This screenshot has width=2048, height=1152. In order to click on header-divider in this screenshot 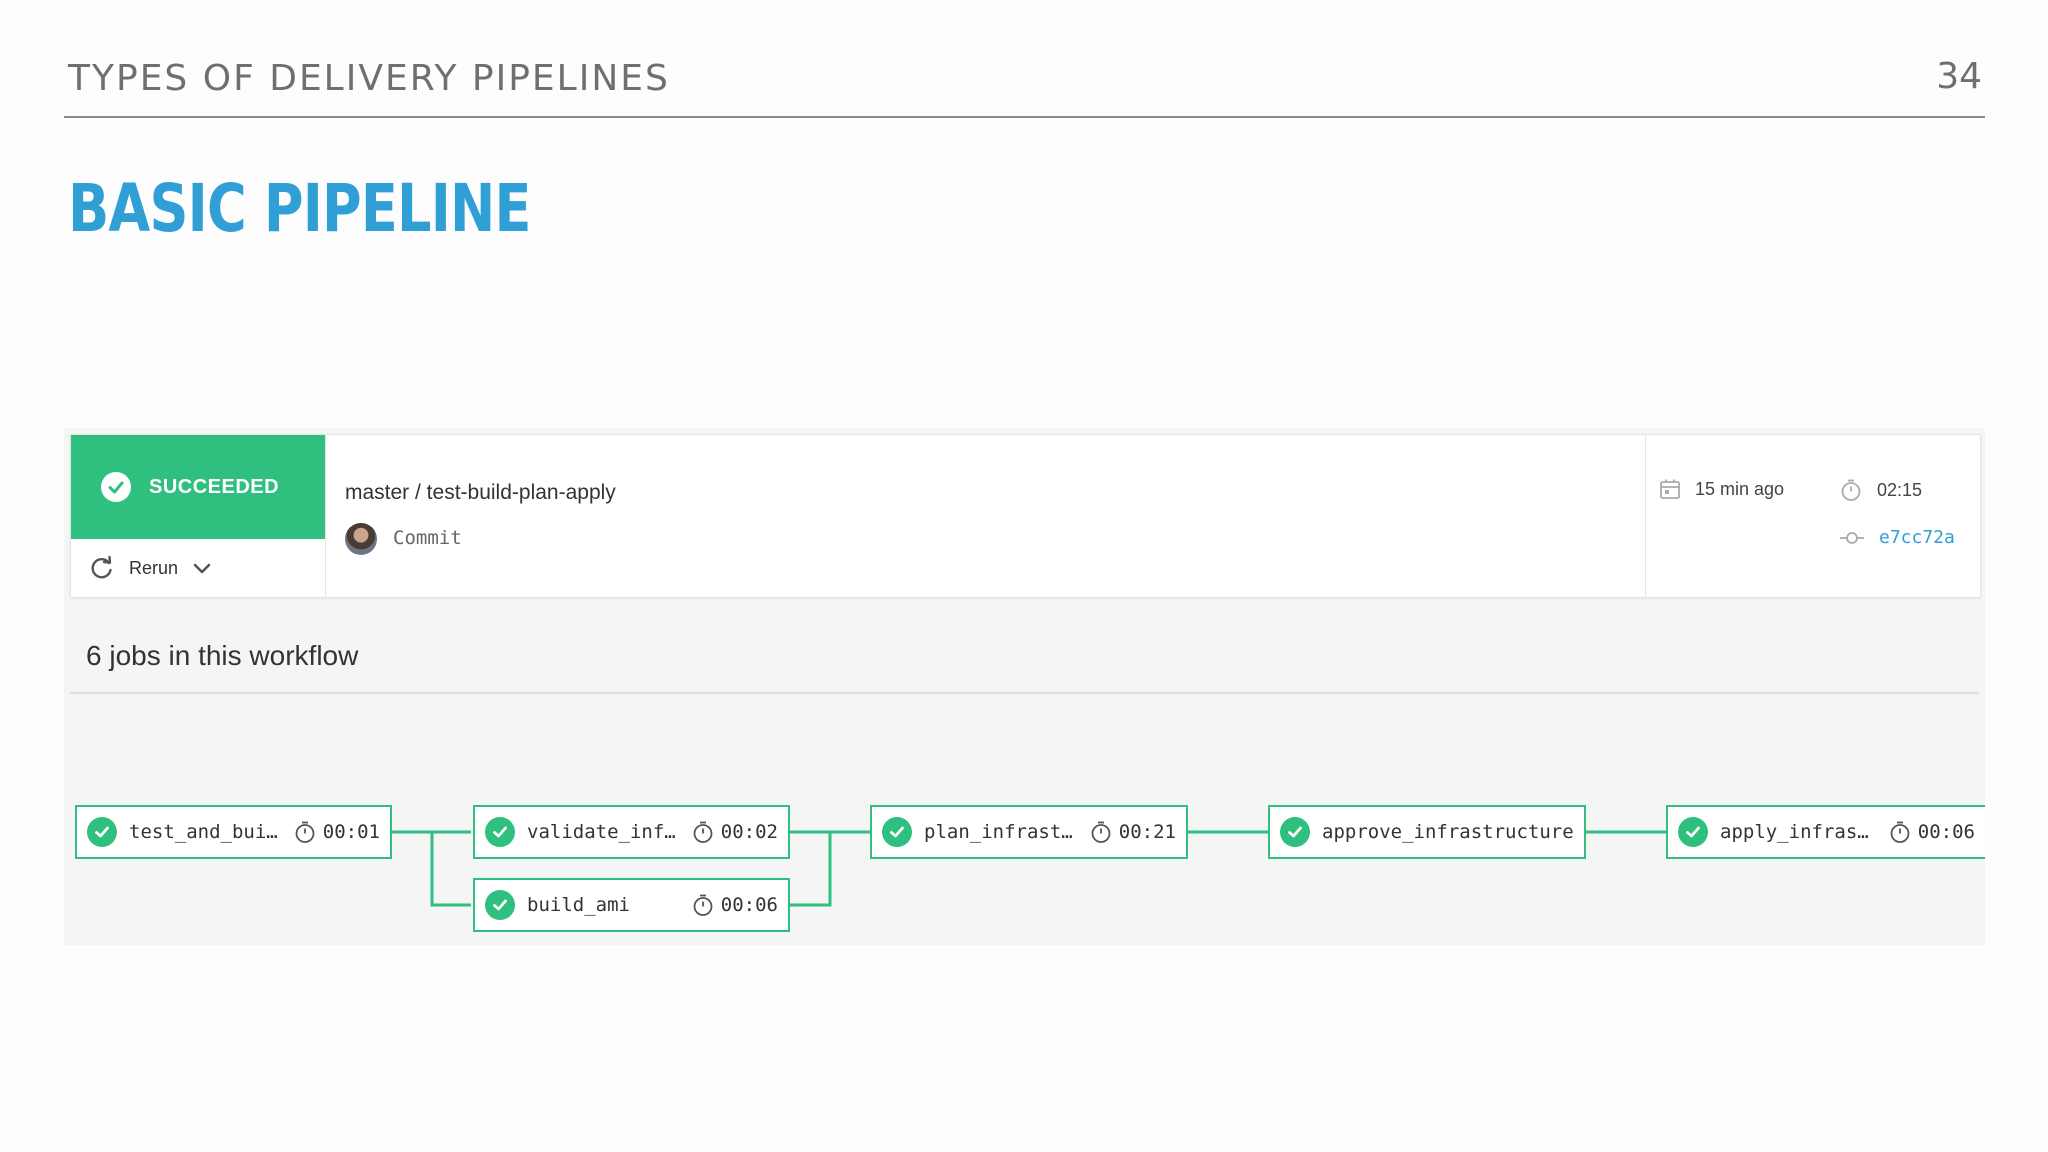, I will do `click(1024, 117)`.